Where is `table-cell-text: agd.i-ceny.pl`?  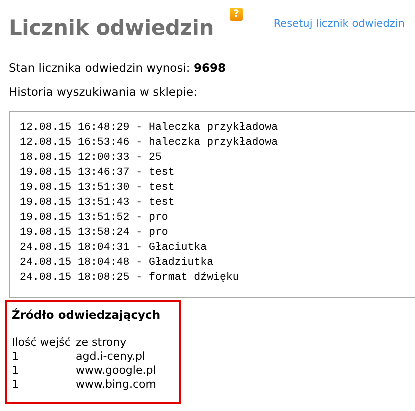 table-cell-text: agd.i-ceny.pl is located at coordinates (111, 357).